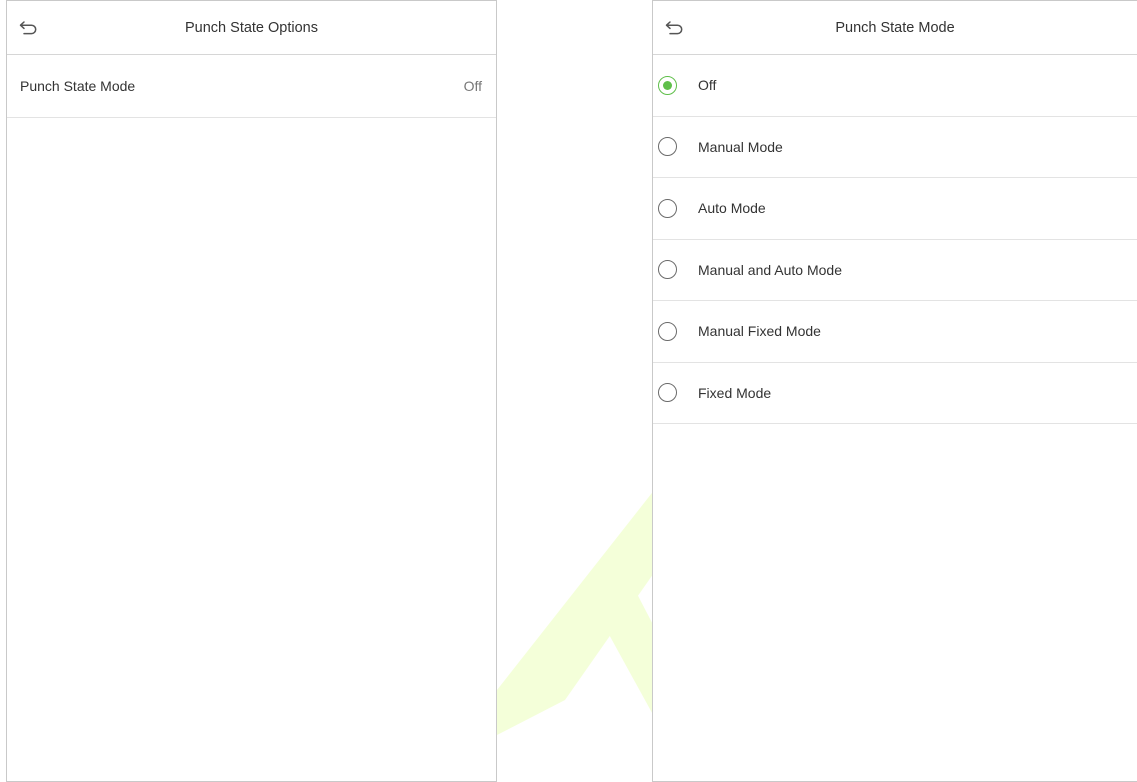 The image size is (1137, 782). What do you see at coordinates (895, 147) in the screenshot?
I see `option-manual-mode: Manual Mode` at bounding box center [895, 147].